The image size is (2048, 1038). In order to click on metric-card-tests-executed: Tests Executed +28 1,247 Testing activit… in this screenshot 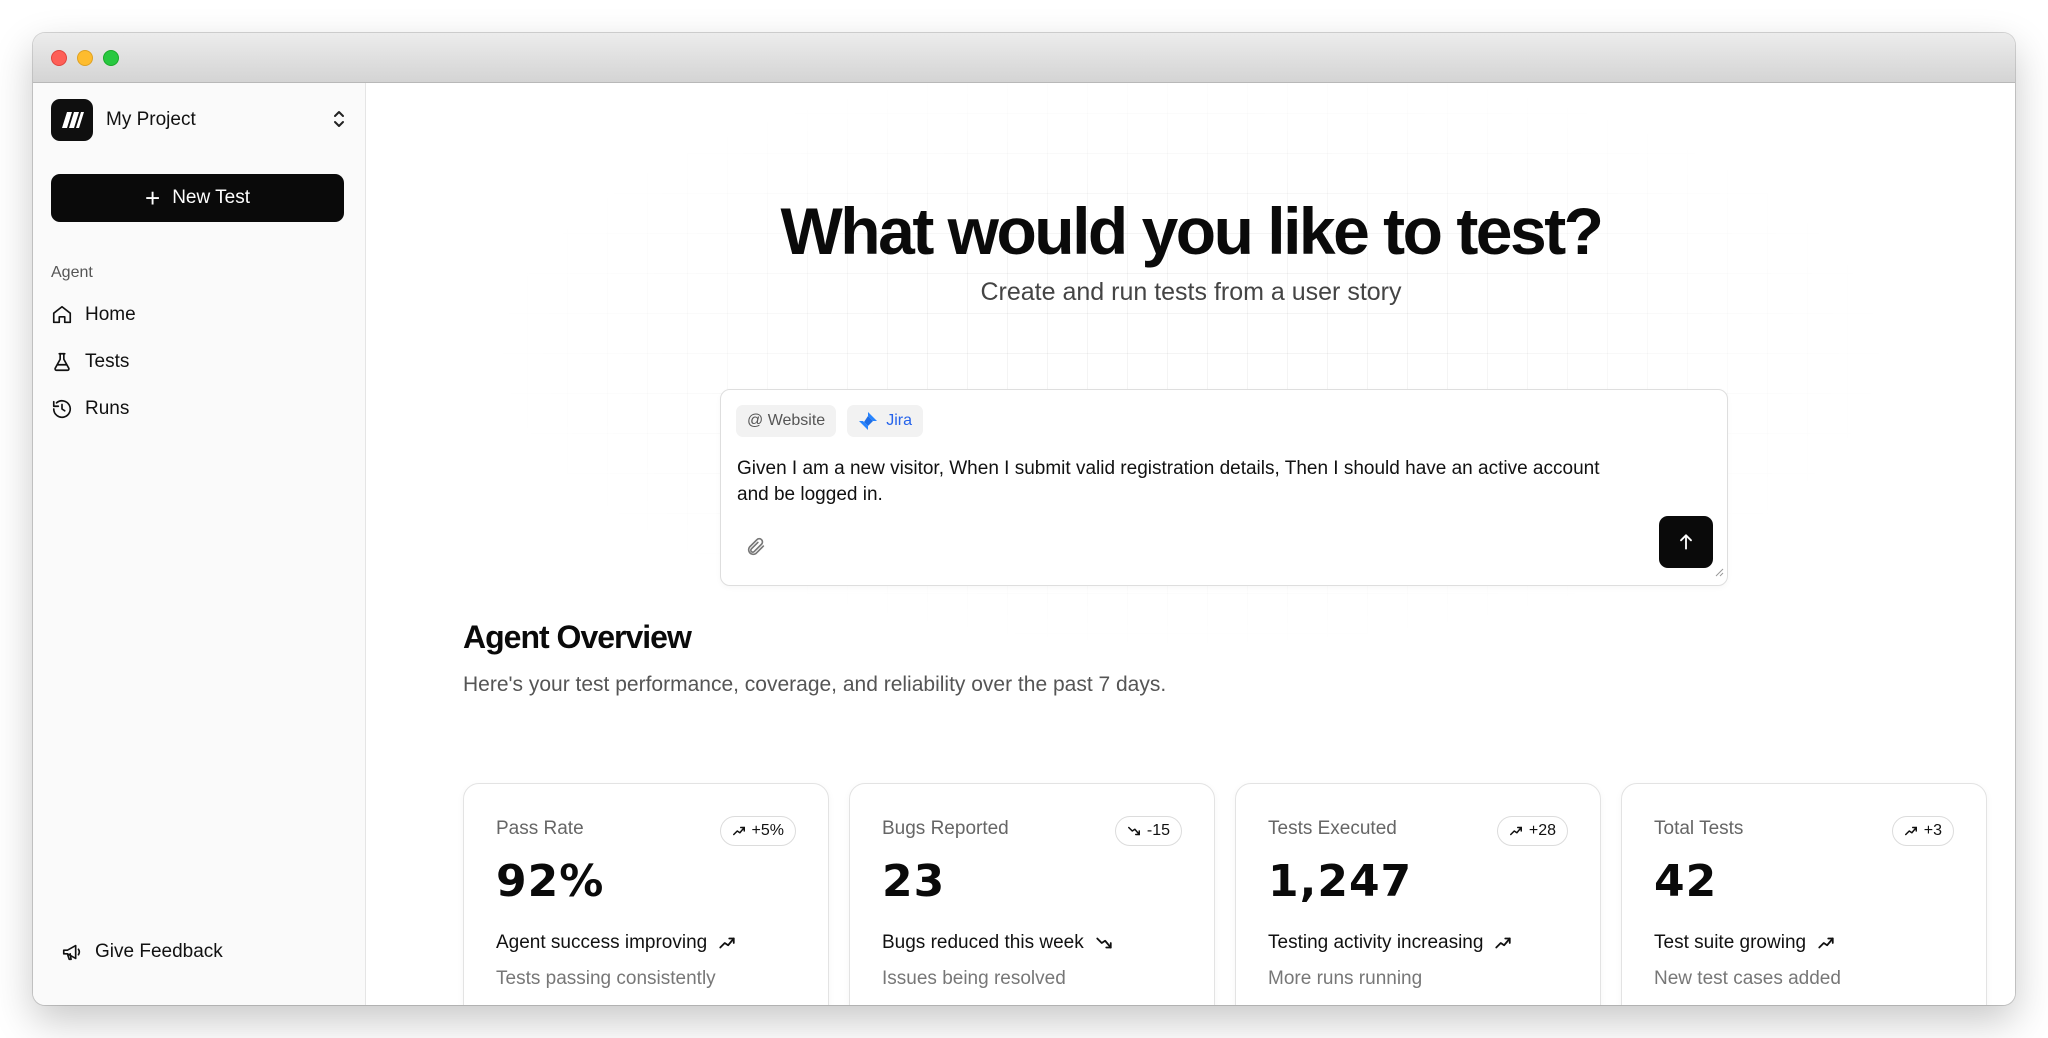, I will do `click(1418, 894)`.